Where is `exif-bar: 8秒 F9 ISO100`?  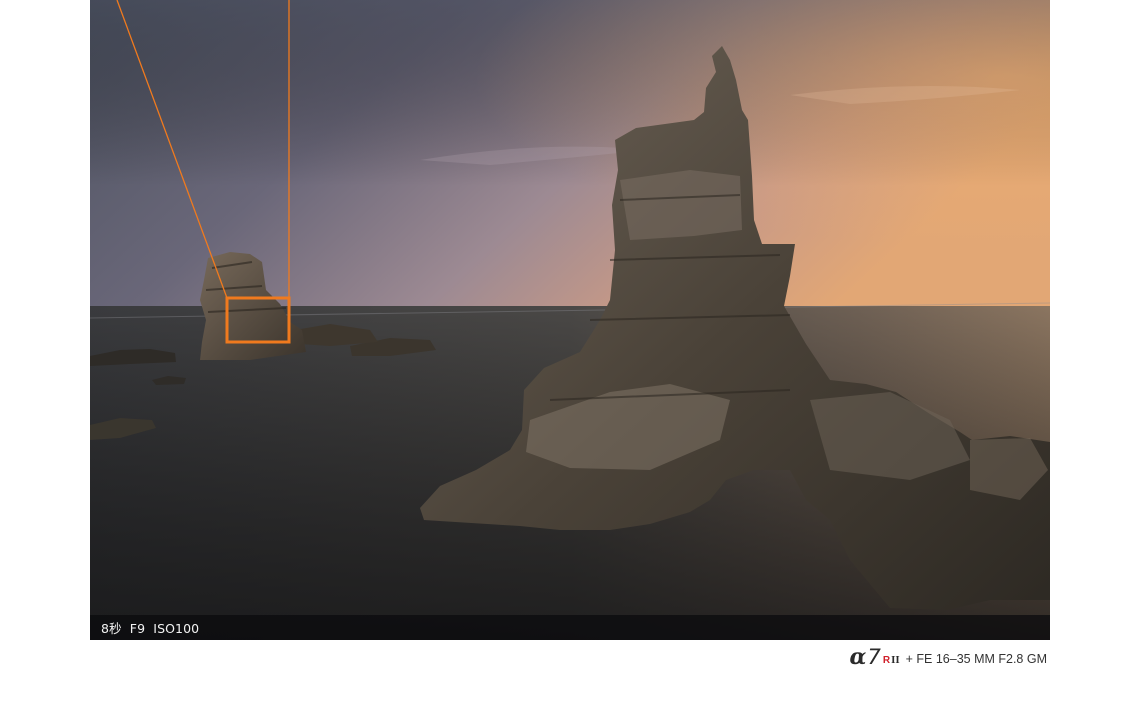
exif-bar: 8秒 F9 ISO100 is located at coordinates (570, 627).